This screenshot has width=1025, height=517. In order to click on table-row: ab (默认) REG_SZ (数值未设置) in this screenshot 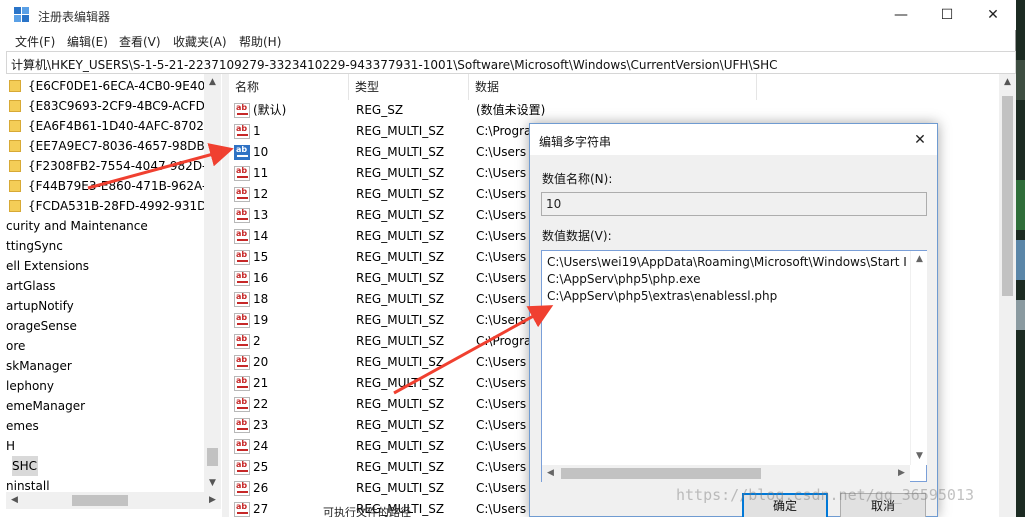, I will do `click(614, 110)`.